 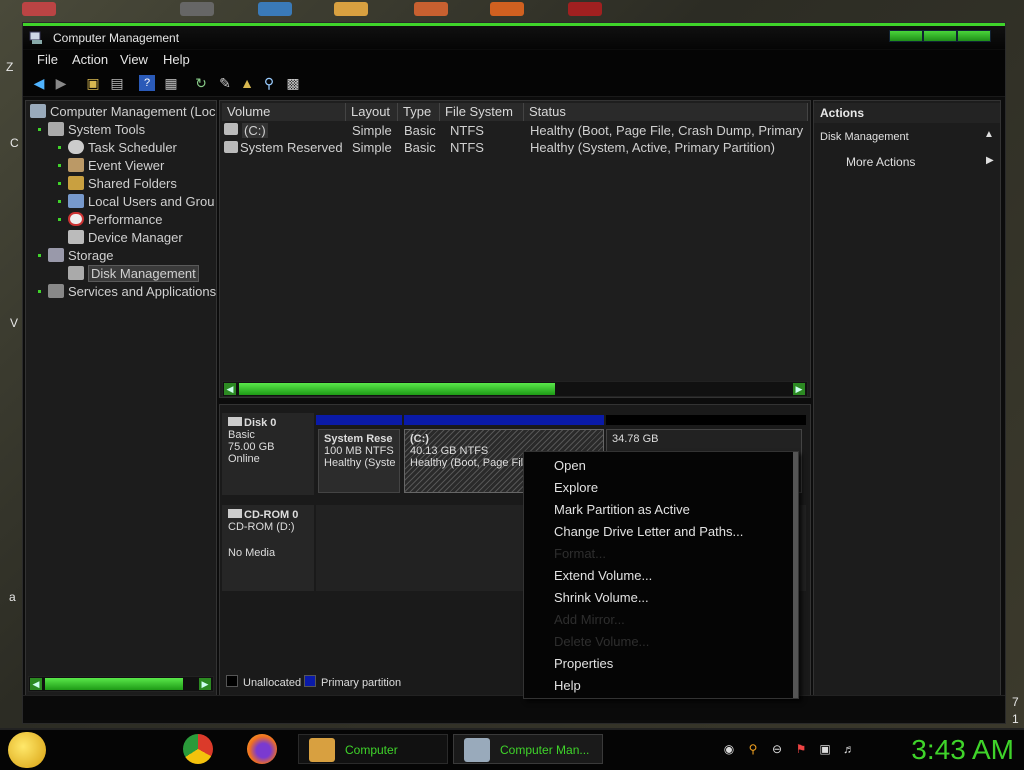 I want to click on forward-arrow-icon: ▶, so click(x=61, y=83).